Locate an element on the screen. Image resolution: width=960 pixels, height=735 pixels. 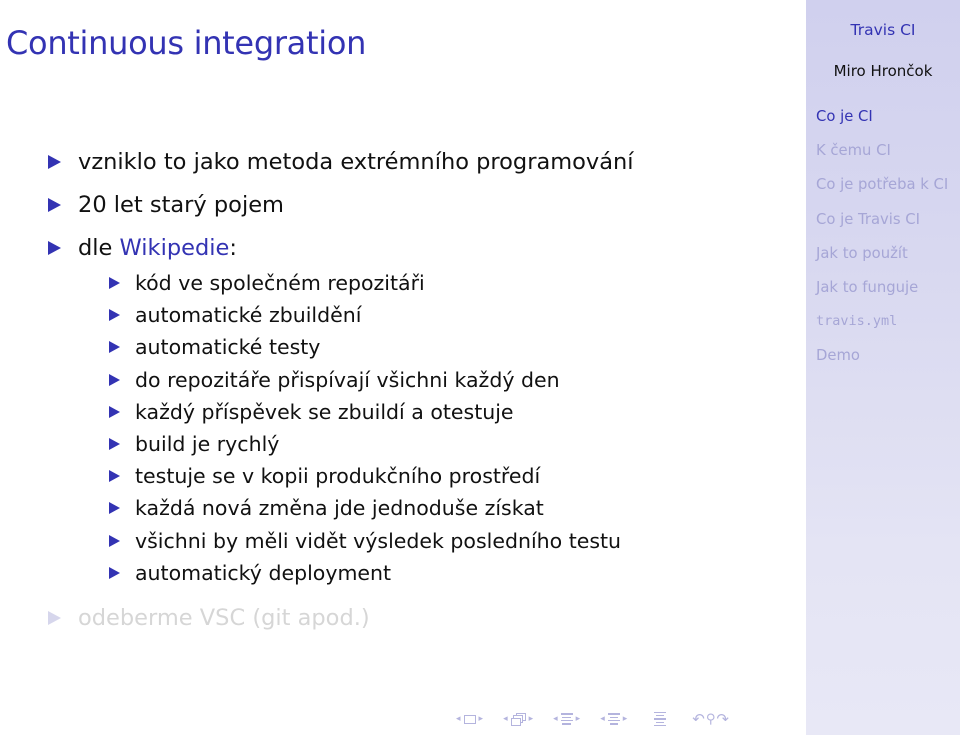
list-item-text: odeberme VSC (git apod.) is located at coordinates (224, 618).